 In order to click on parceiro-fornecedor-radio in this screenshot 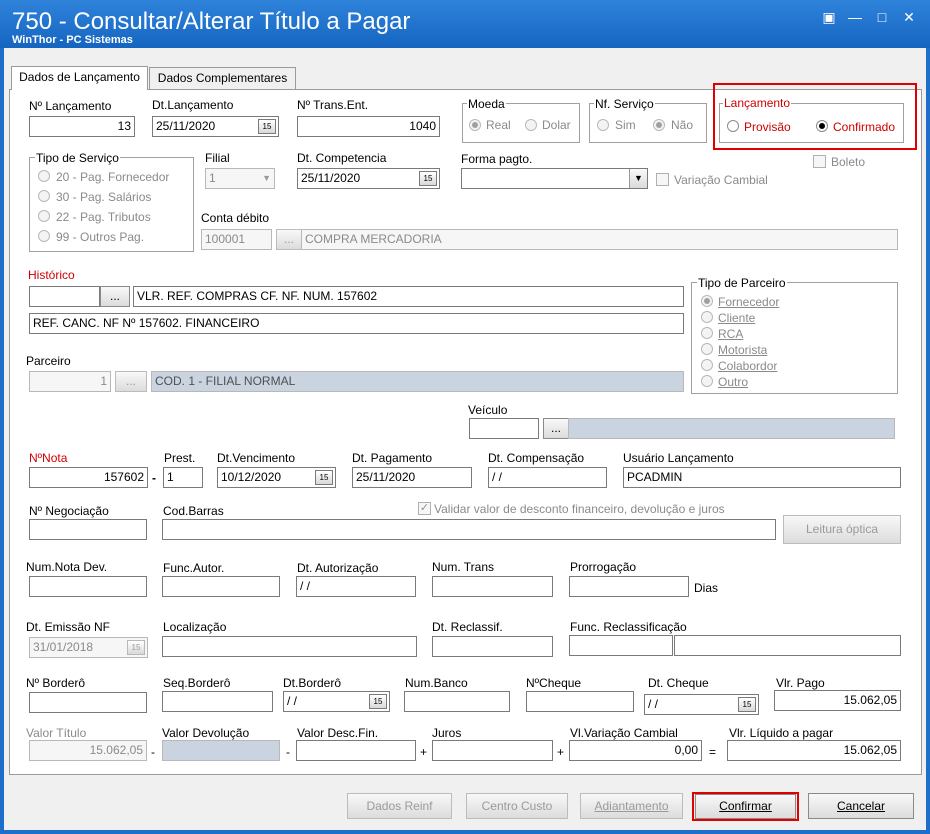, I will do `click(707, 301)`.